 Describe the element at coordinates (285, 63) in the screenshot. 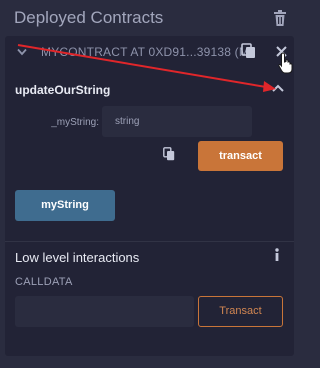

I see `hand-cursor-icon` at that location.